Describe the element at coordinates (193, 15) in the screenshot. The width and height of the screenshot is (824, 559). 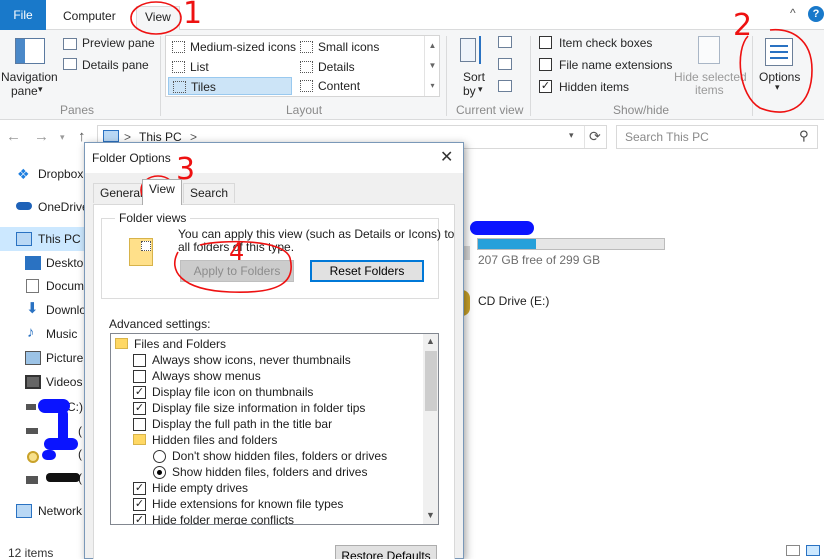
I see `annotation-step-1: 1` at that location.